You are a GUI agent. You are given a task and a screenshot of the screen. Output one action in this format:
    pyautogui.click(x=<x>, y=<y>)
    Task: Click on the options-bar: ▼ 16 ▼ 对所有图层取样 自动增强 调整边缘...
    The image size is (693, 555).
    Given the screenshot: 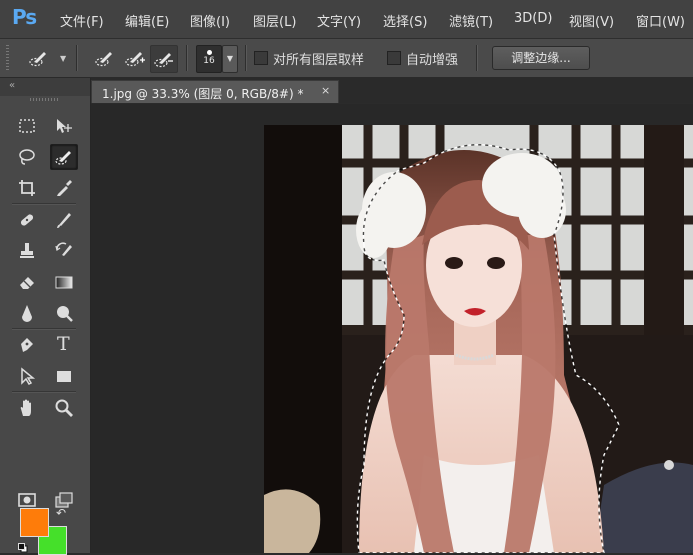 What is the action you would take?
    pyautogui.click(x=346, y=58)
    